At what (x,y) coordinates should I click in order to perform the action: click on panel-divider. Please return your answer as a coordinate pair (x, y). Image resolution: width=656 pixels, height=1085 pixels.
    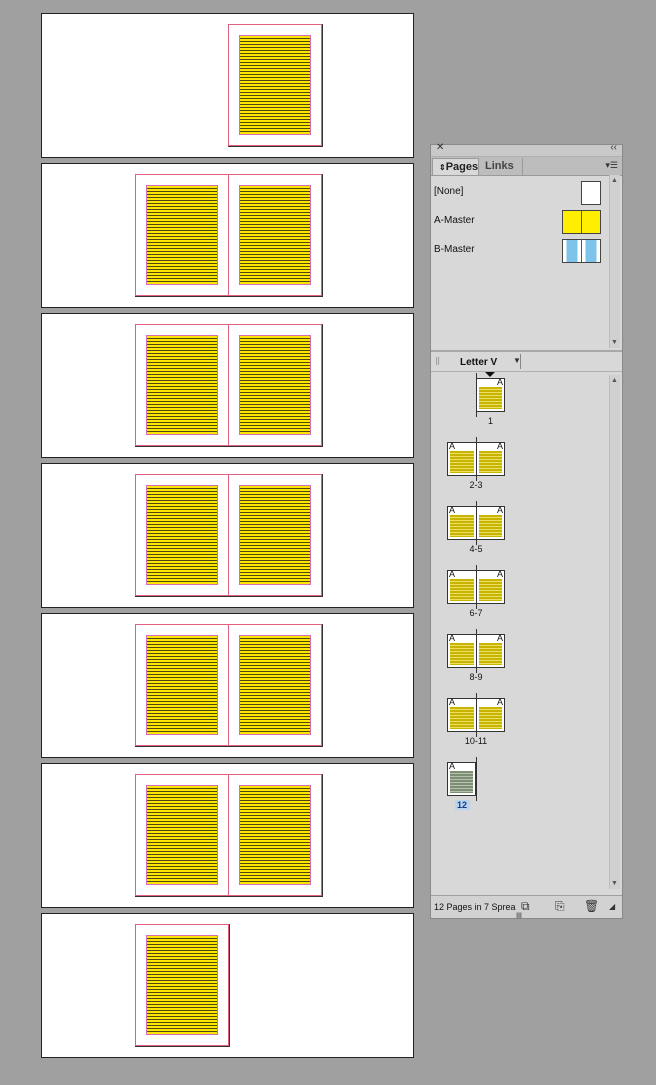
    Looking at the image, I should click on (526, 351).